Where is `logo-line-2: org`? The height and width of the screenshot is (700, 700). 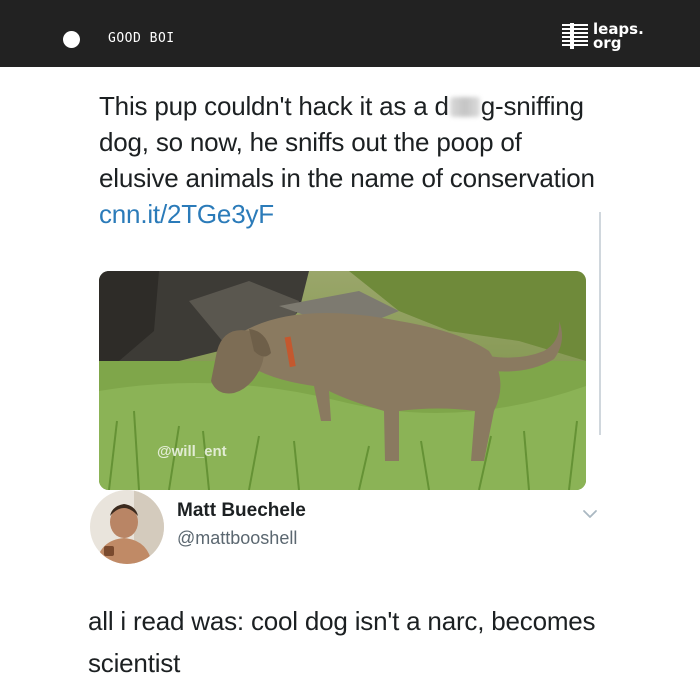 logo-line-2: org is located at coordinates (607, 43).